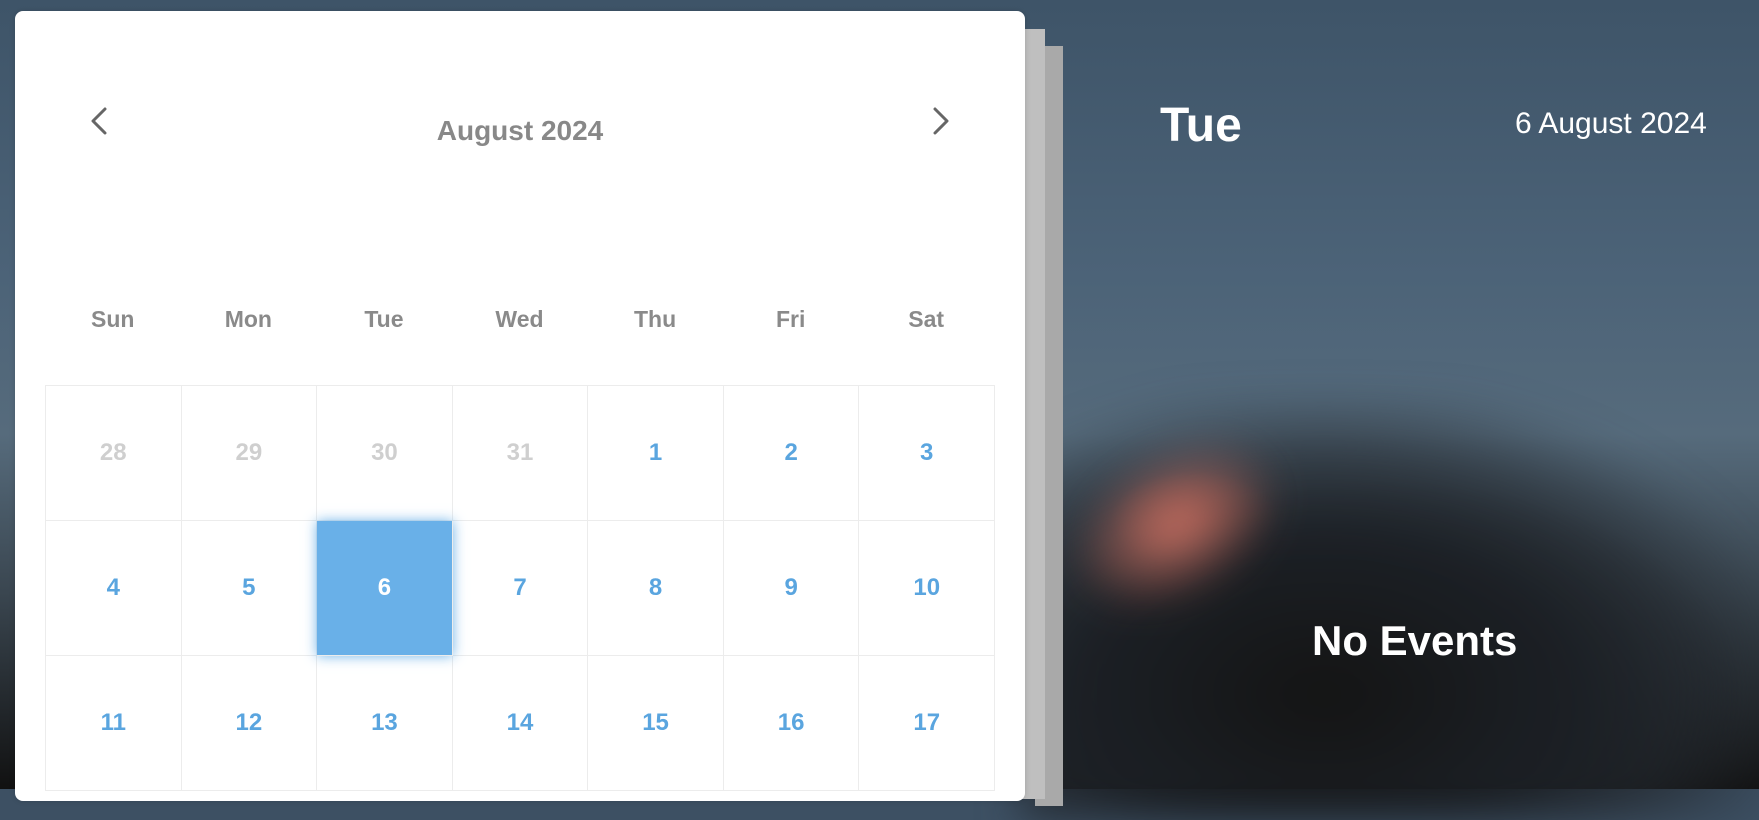 Image resolution: width=1759 pixels, height=820 pixels. Describe the element at coordinates (927, 588) in the screenshot. I see `day-cell: 10` at that location.